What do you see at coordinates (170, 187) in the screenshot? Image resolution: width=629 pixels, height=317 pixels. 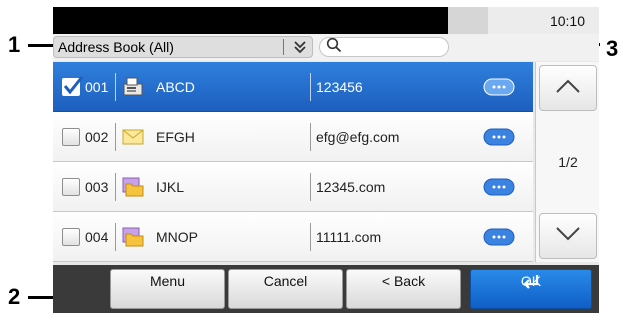 I see `entry-name: IJKL` at bounding box center [170, 187].